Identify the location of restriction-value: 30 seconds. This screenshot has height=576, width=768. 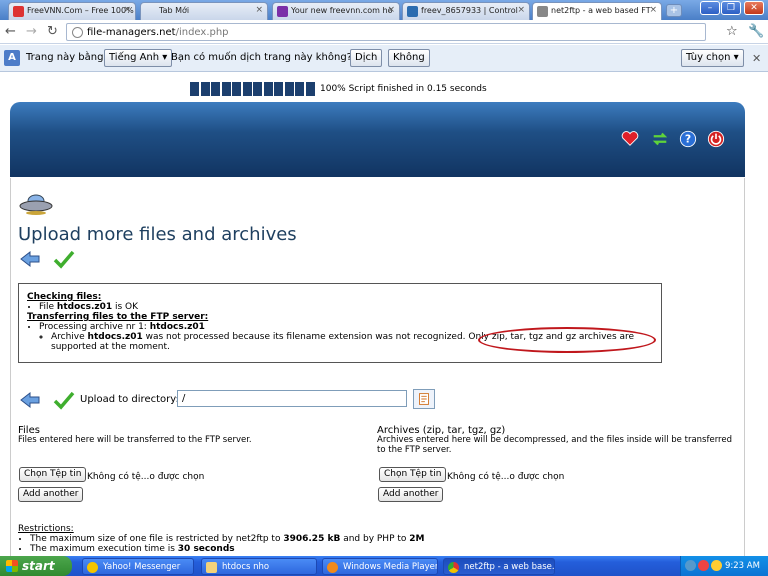
(206, 549).